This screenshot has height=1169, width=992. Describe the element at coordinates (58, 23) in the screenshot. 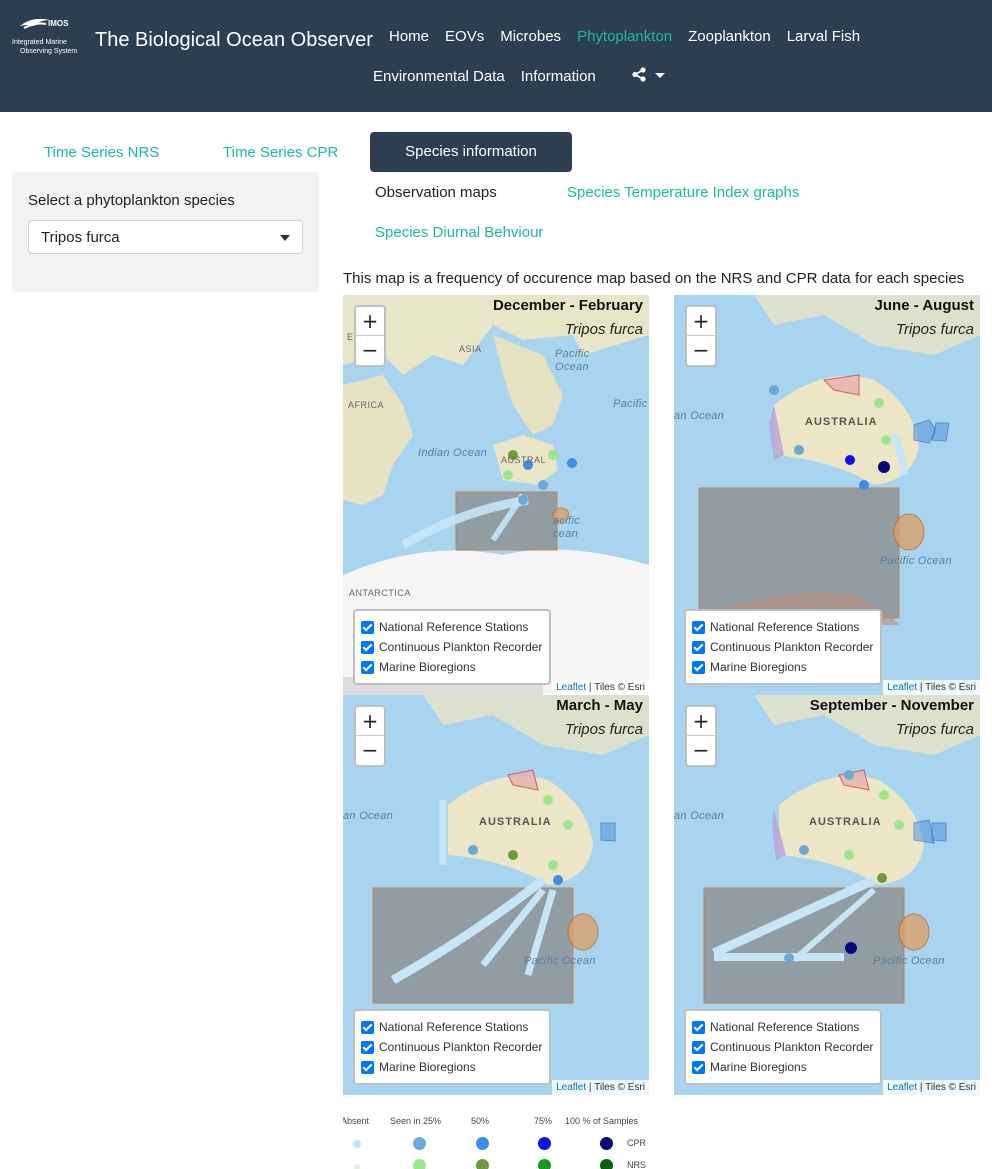

I see `logo-text-top: IMOS` at that location.